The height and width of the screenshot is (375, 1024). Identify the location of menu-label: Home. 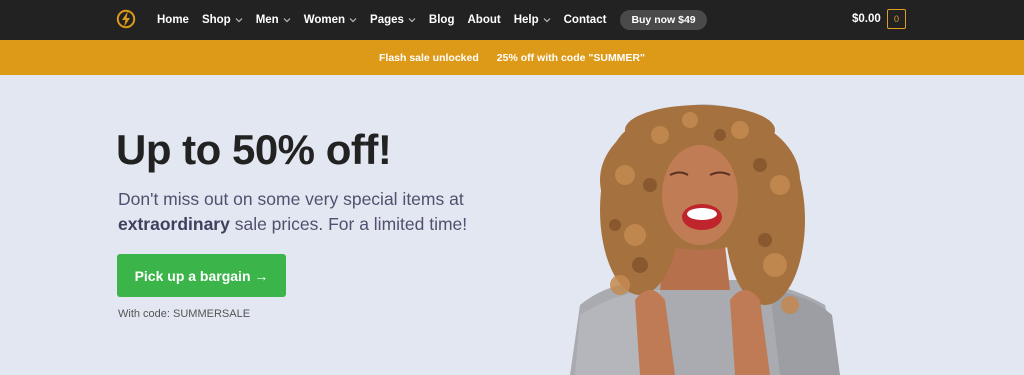
(173, 20).